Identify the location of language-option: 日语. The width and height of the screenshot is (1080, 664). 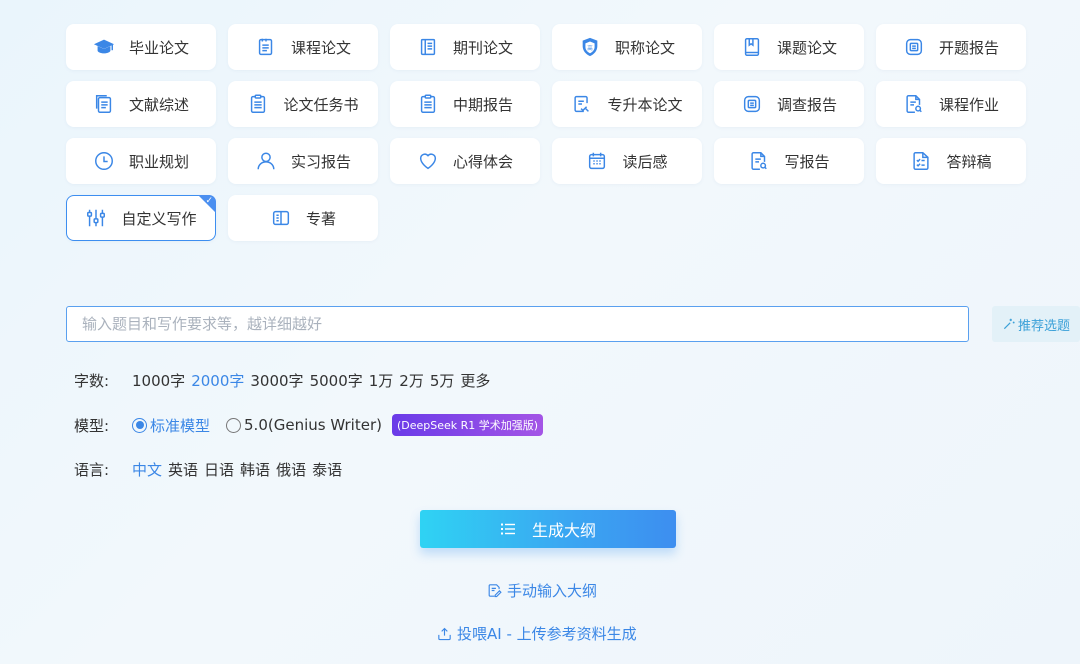
(219, 469).